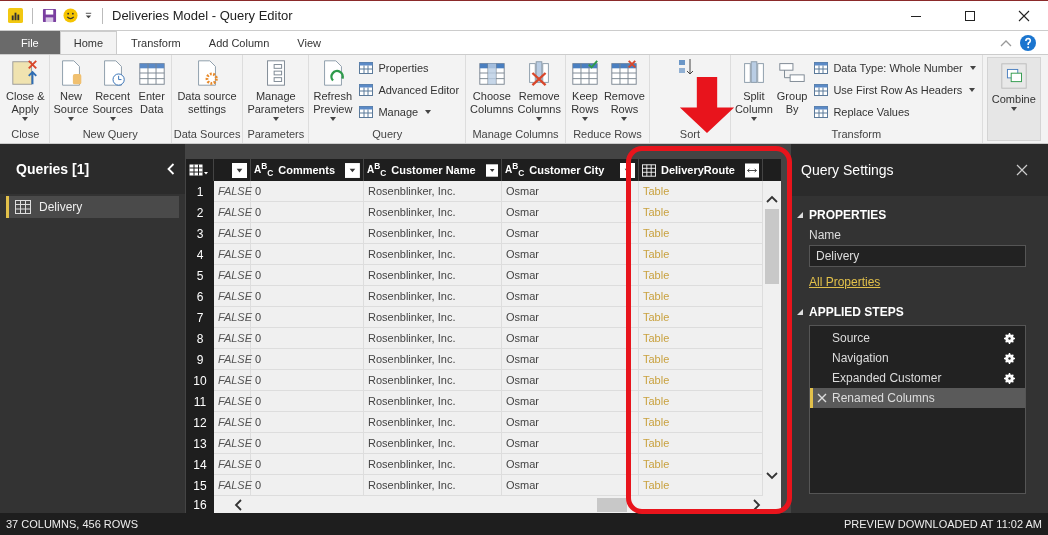 The width and height of the screenshot is (1048, 535). I want to click on column-header: DeliveryRoute, so click(698, 170).